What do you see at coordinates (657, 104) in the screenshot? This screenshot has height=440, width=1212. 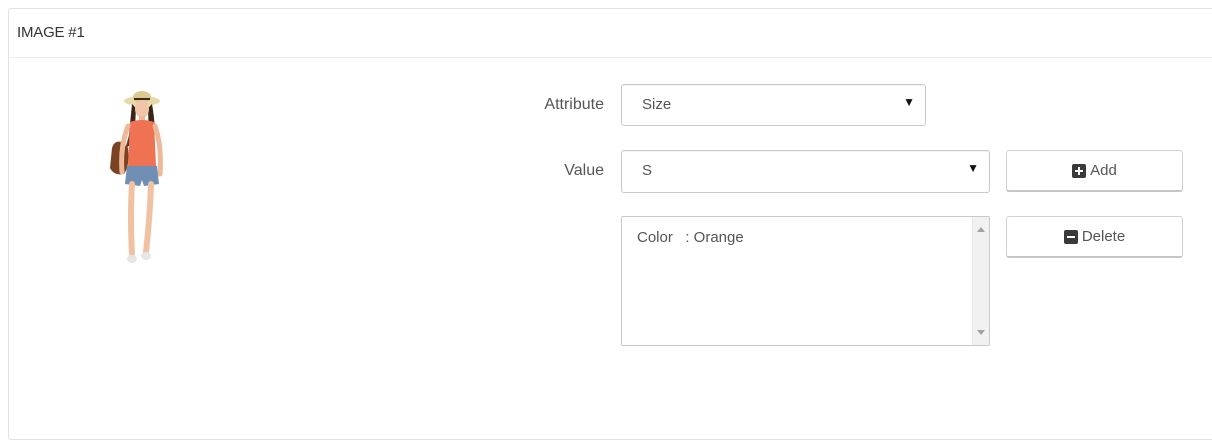 I see `attribute-select-value: Size` at bounding box center [657, 104].